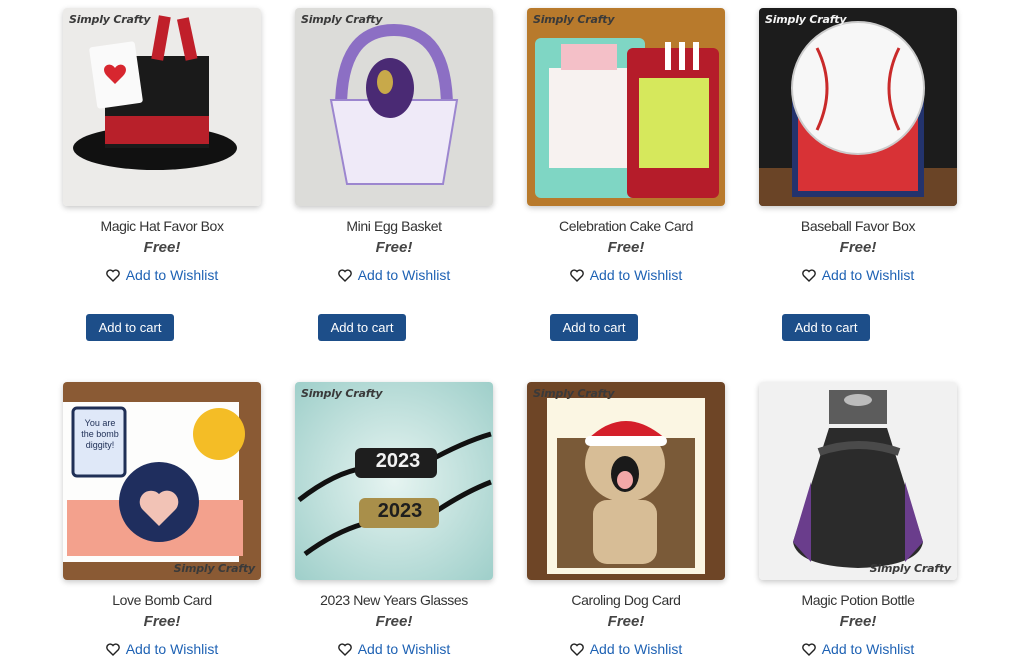 The height and width of the screenshot is (664, 1024). I want to click on product-image: 2023 2023 Simply Crafty, so click(394, 481).